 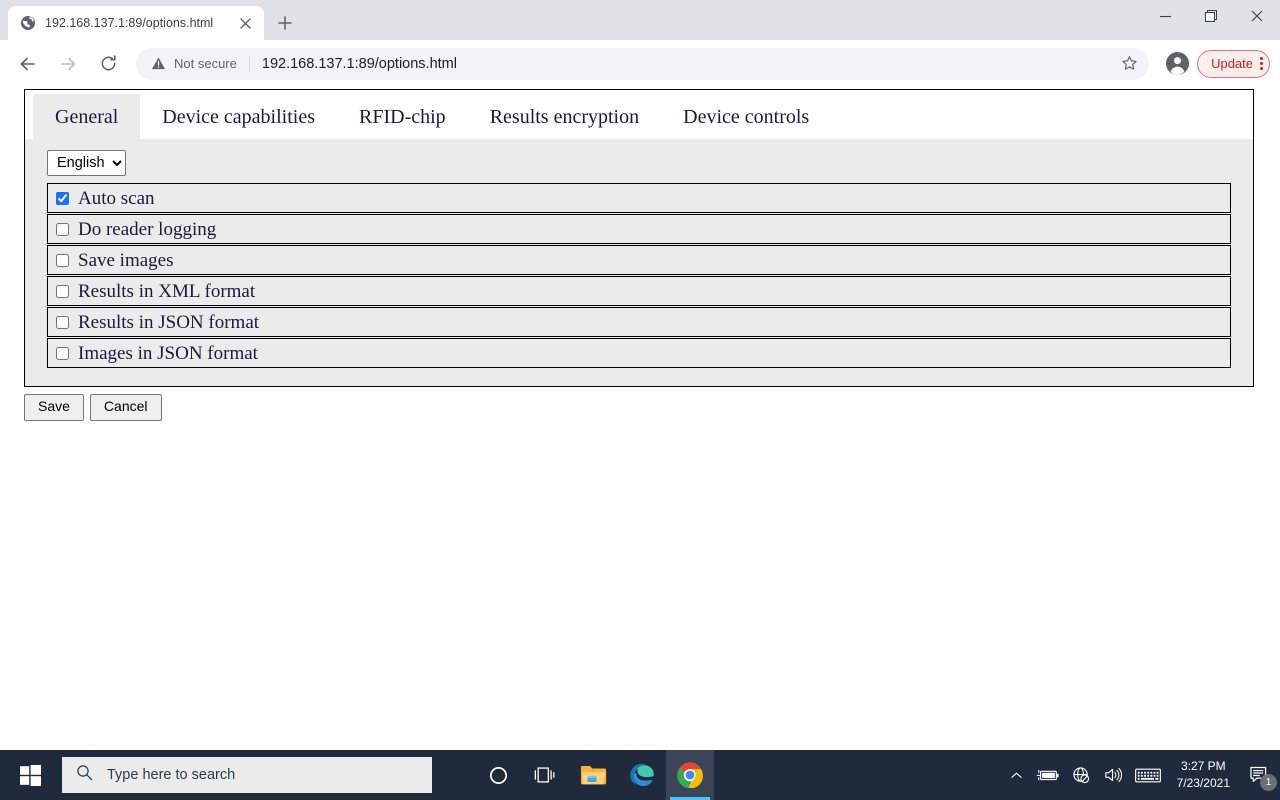 I want to click on system-tray: 3:27 PM 7/23/2021 1, so click(x=1142, y=775).